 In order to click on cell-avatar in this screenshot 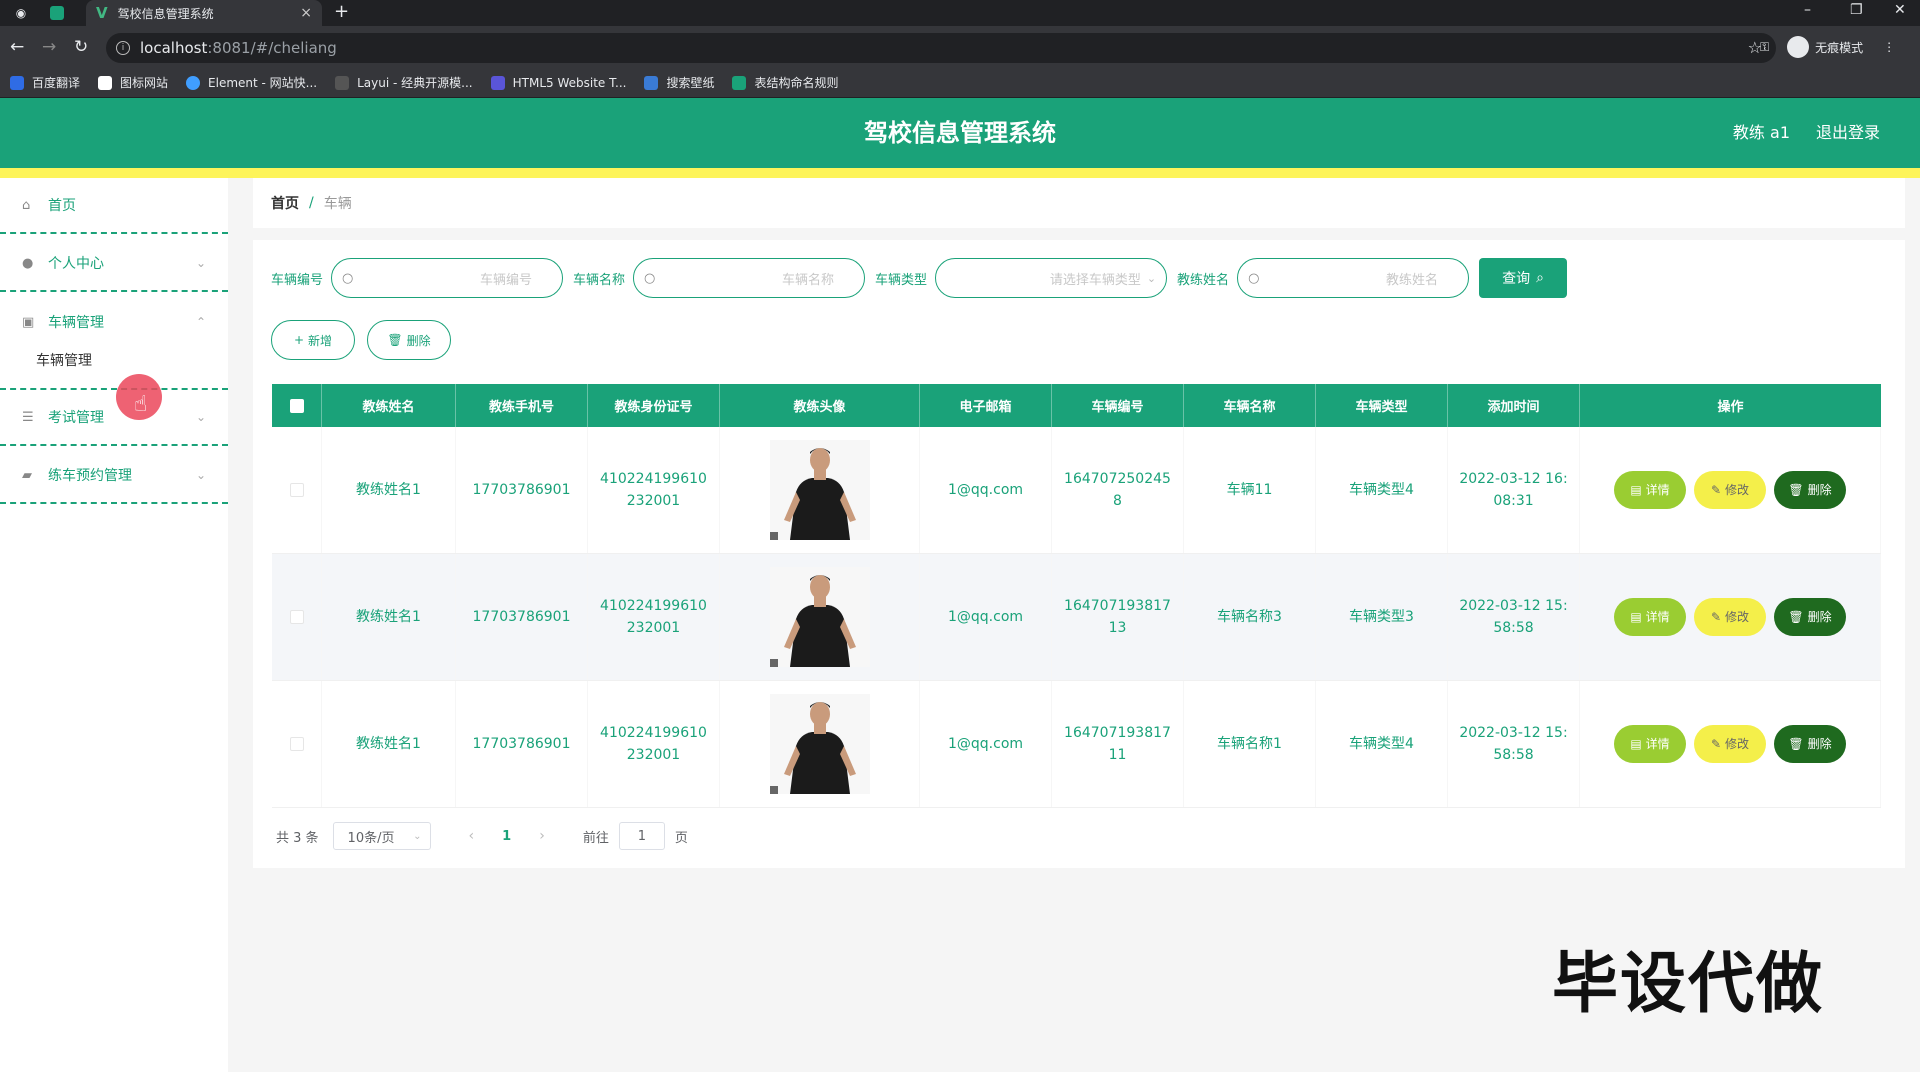, I will do `click(820, 490)`.